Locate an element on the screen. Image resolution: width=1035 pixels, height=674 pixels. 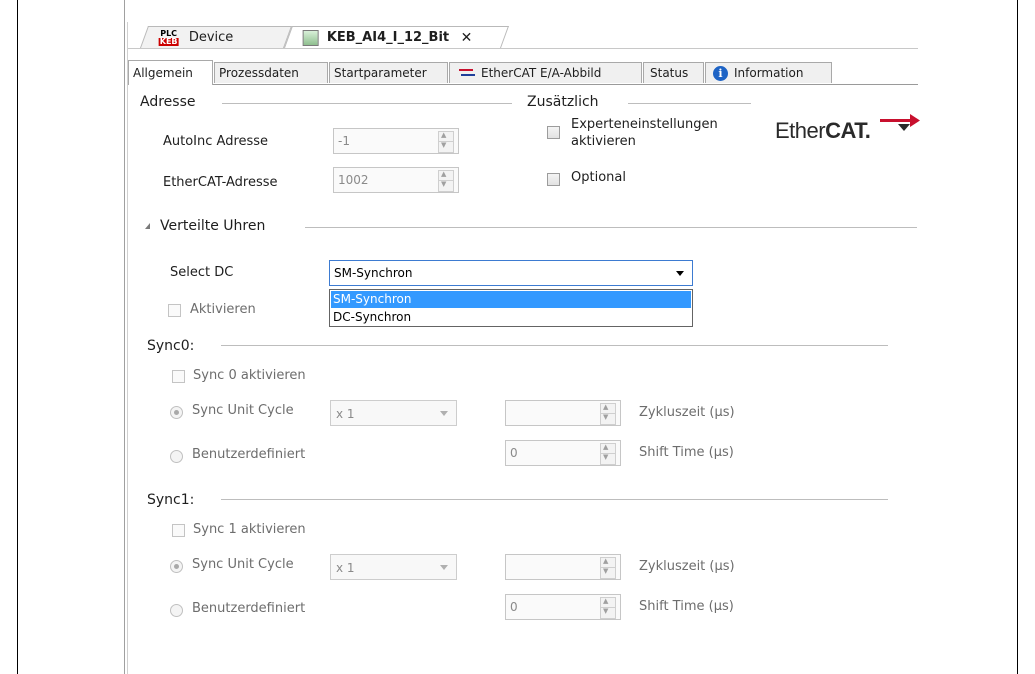
sync1-separator is located at coordinates (554, 499).